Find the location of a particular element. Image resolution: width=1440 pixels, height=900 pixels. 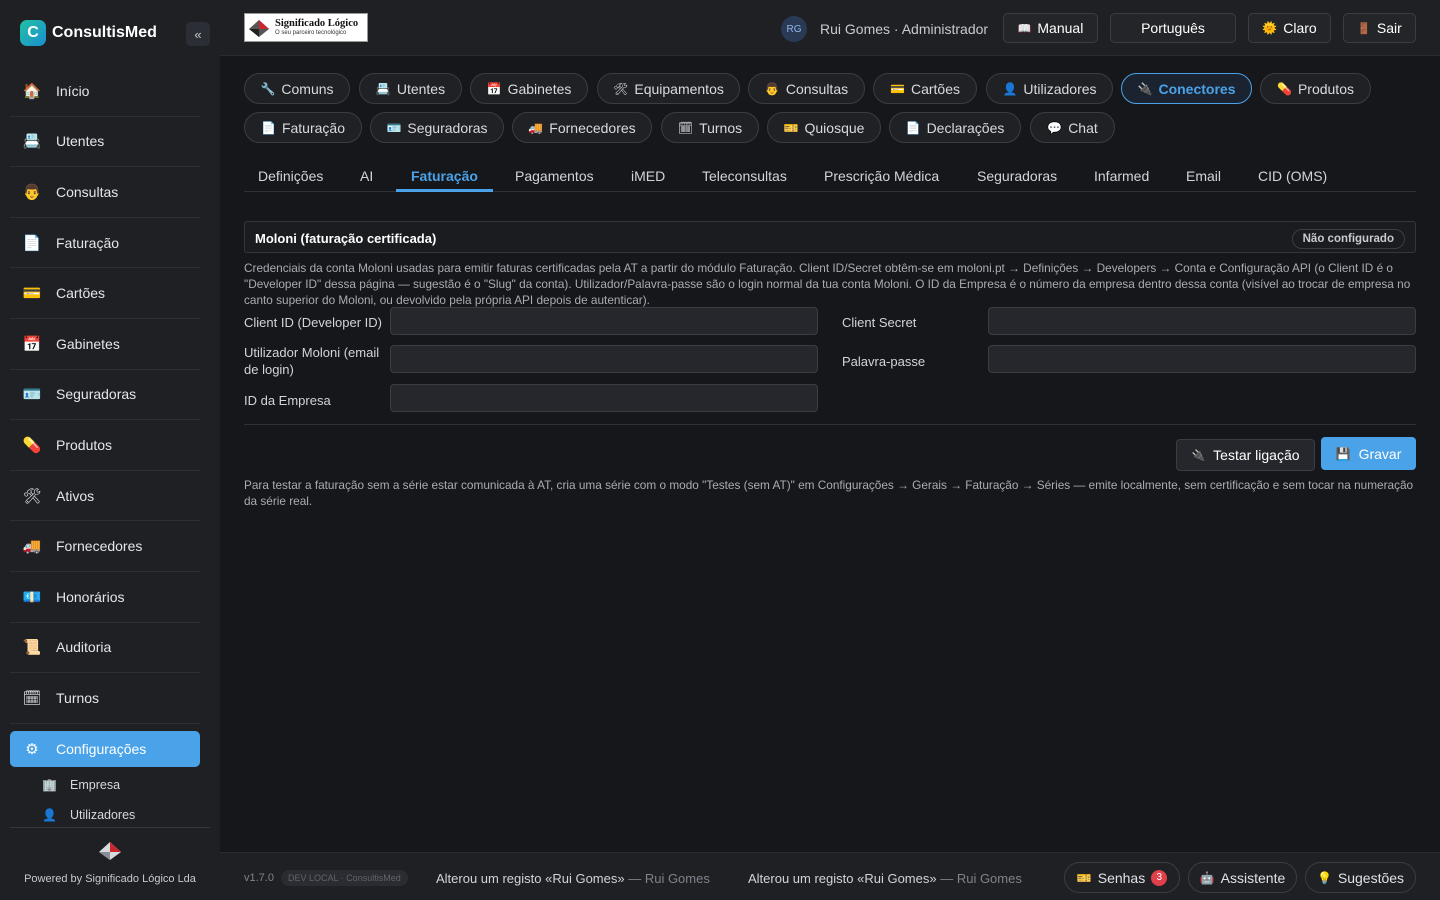

assistente-button: 🤖 Assistente is located at coordinates (1242, 877).